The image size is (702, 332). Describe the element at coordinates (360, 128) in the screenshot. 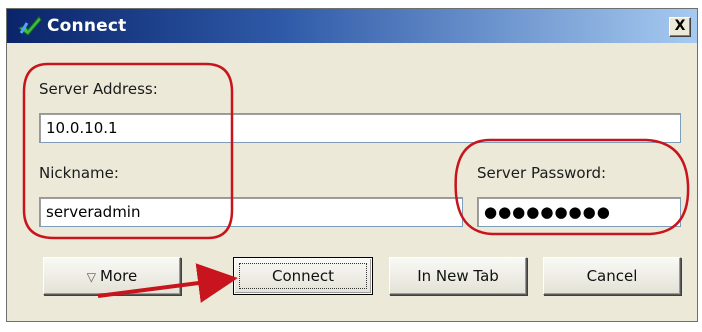

I see `server-address-input: 10.0.10.1` at that location.